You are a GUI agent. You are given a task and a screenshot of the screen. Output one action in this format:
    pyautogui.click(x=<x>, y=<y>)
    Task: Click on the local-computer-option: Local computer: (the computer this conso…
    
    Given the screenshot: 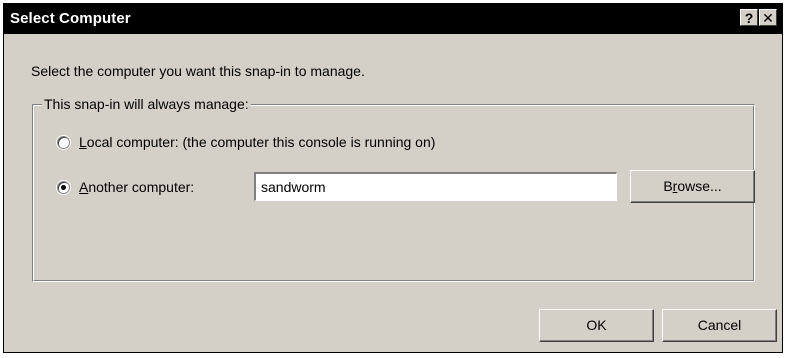 What is the action you would take?
    pyautogui.click(x=246, y=142)
    